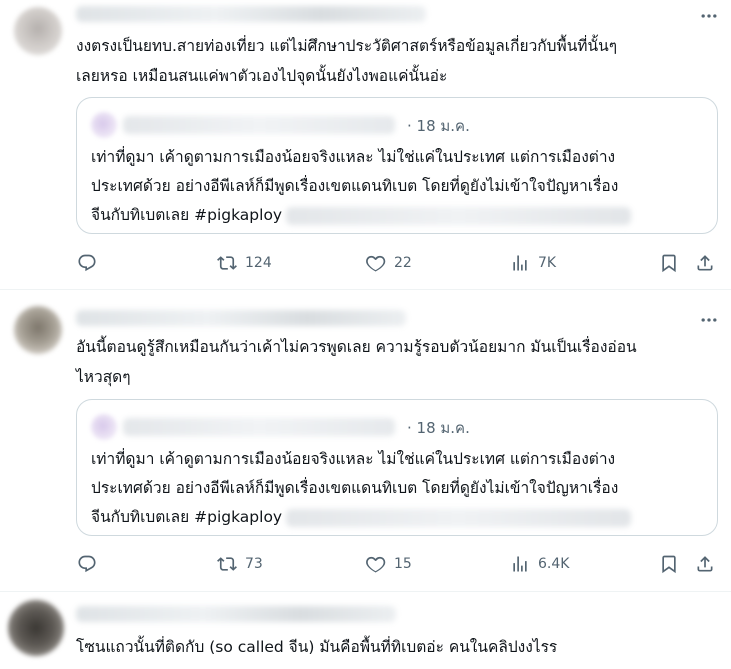 The width and height of the screenshot is (731, 669). I want to click on retweet-count: 124, so click(258, 263).